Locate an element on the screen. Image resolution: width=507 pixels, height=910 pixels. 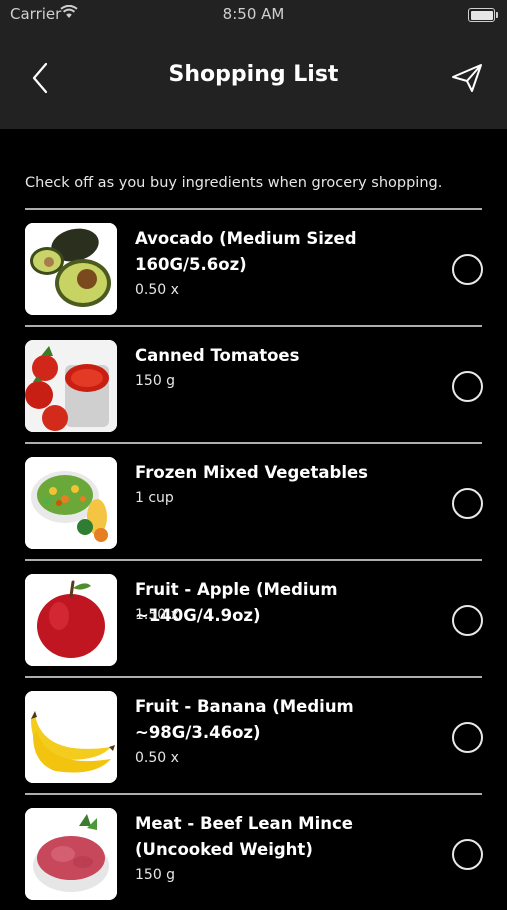
item-name: Fruit - Apple (Medium ~140G/4.9oz) is located at coordinates (236, 602).